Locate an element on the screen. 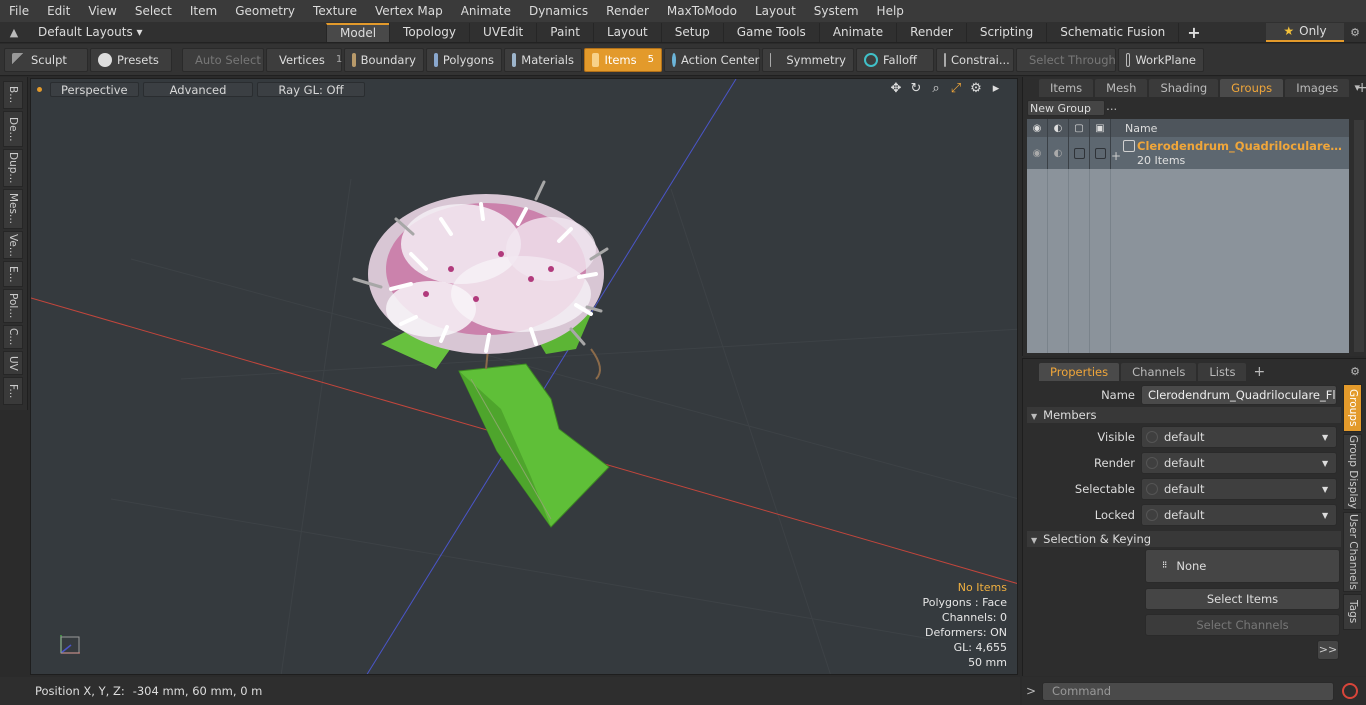 The width and height of the screenshot is (1366, 705). tab-setup: Setup is located at coordinates (691, 32).